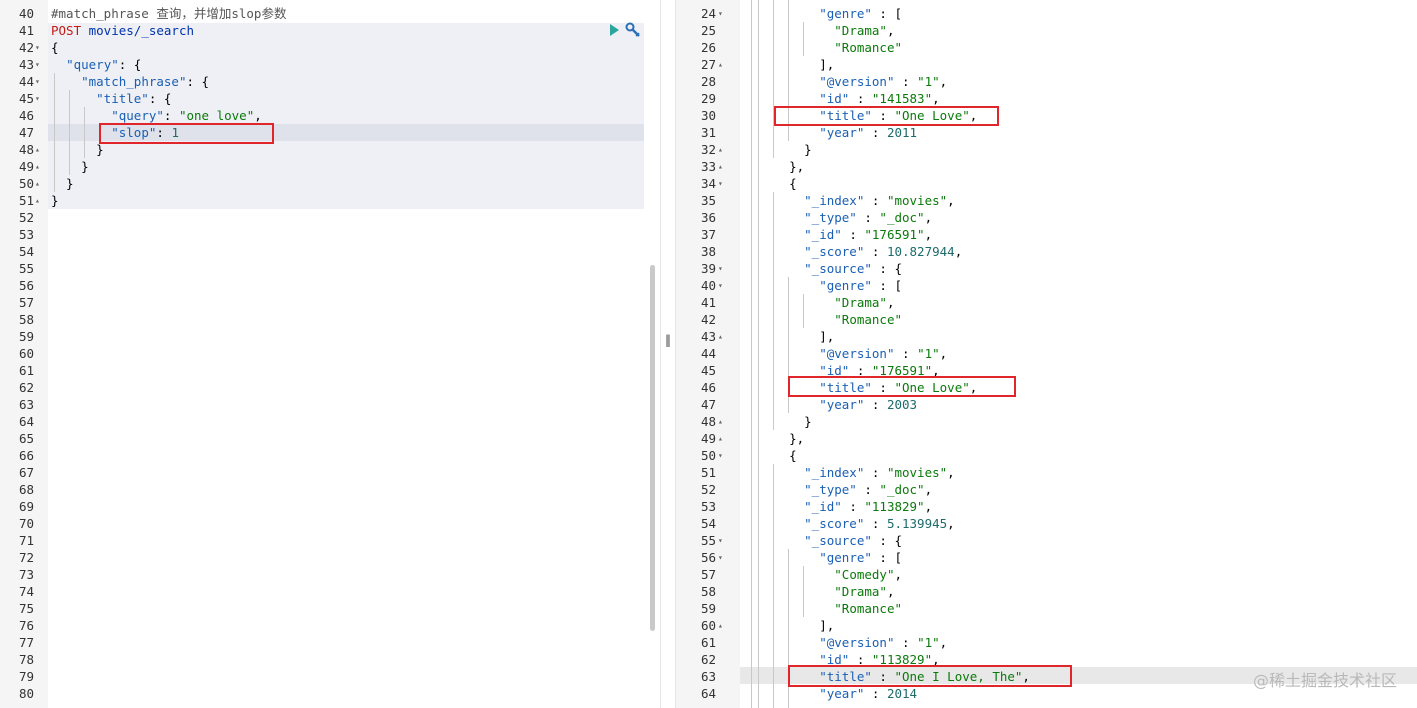 This screenshot has width=1417, height=708. I want to click on line-number: 53, so click(26, 234).